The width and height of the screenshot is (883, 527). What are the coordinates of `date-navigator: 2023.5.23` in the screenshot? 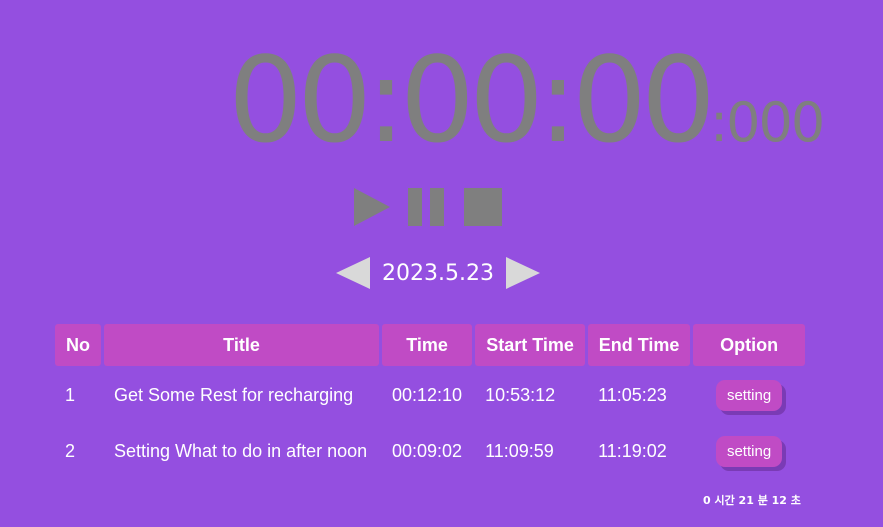 It's located at (438, 273).